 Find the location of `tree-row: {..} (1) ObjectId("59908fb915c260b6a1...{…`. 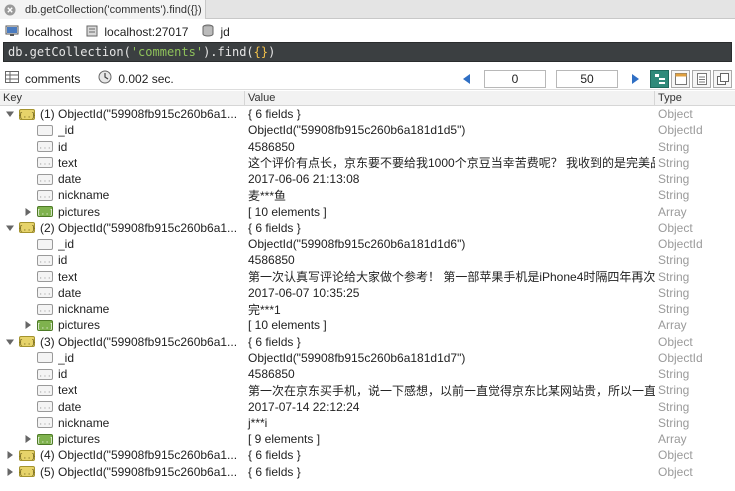

tree-row: {..} (1) ObjectId("59908fb915c260b6a1...{… is located at coordinates (367, 114).